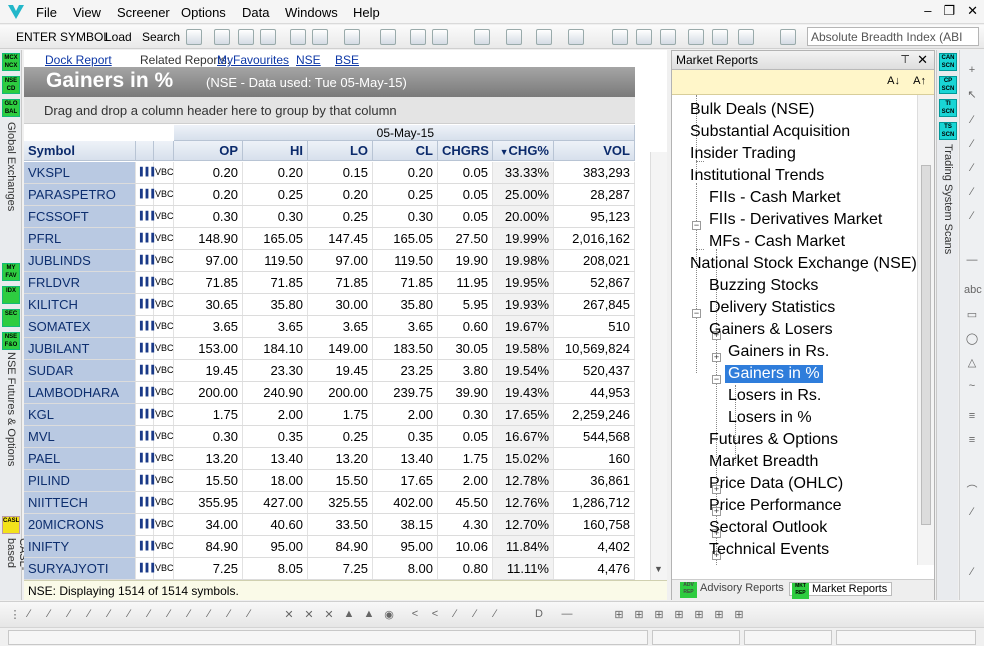 The image size is (984, 646). What do you see at coordinates (475, 615) in the screenshot?
I see `angle-4-icon: ∕` at bounding box center [475, 615].